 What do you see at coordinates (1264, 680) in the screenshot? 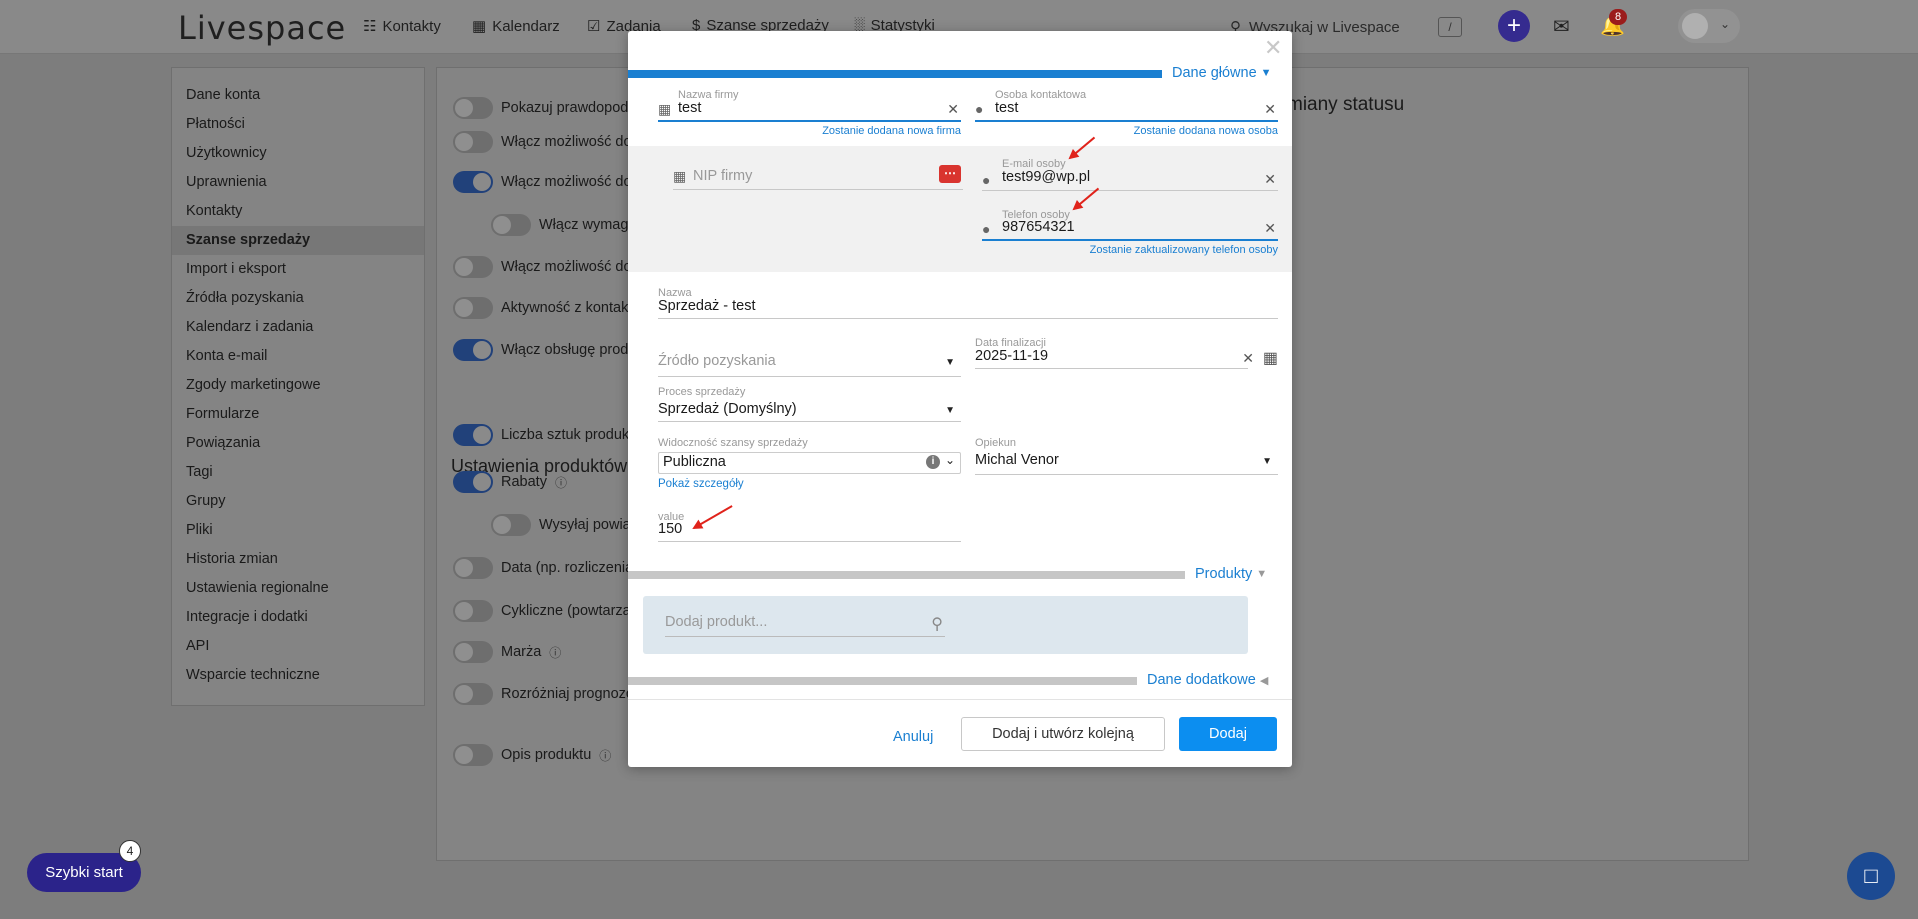
I see `triangle-left-icon: ◀` at bounding box center [1264, 680].